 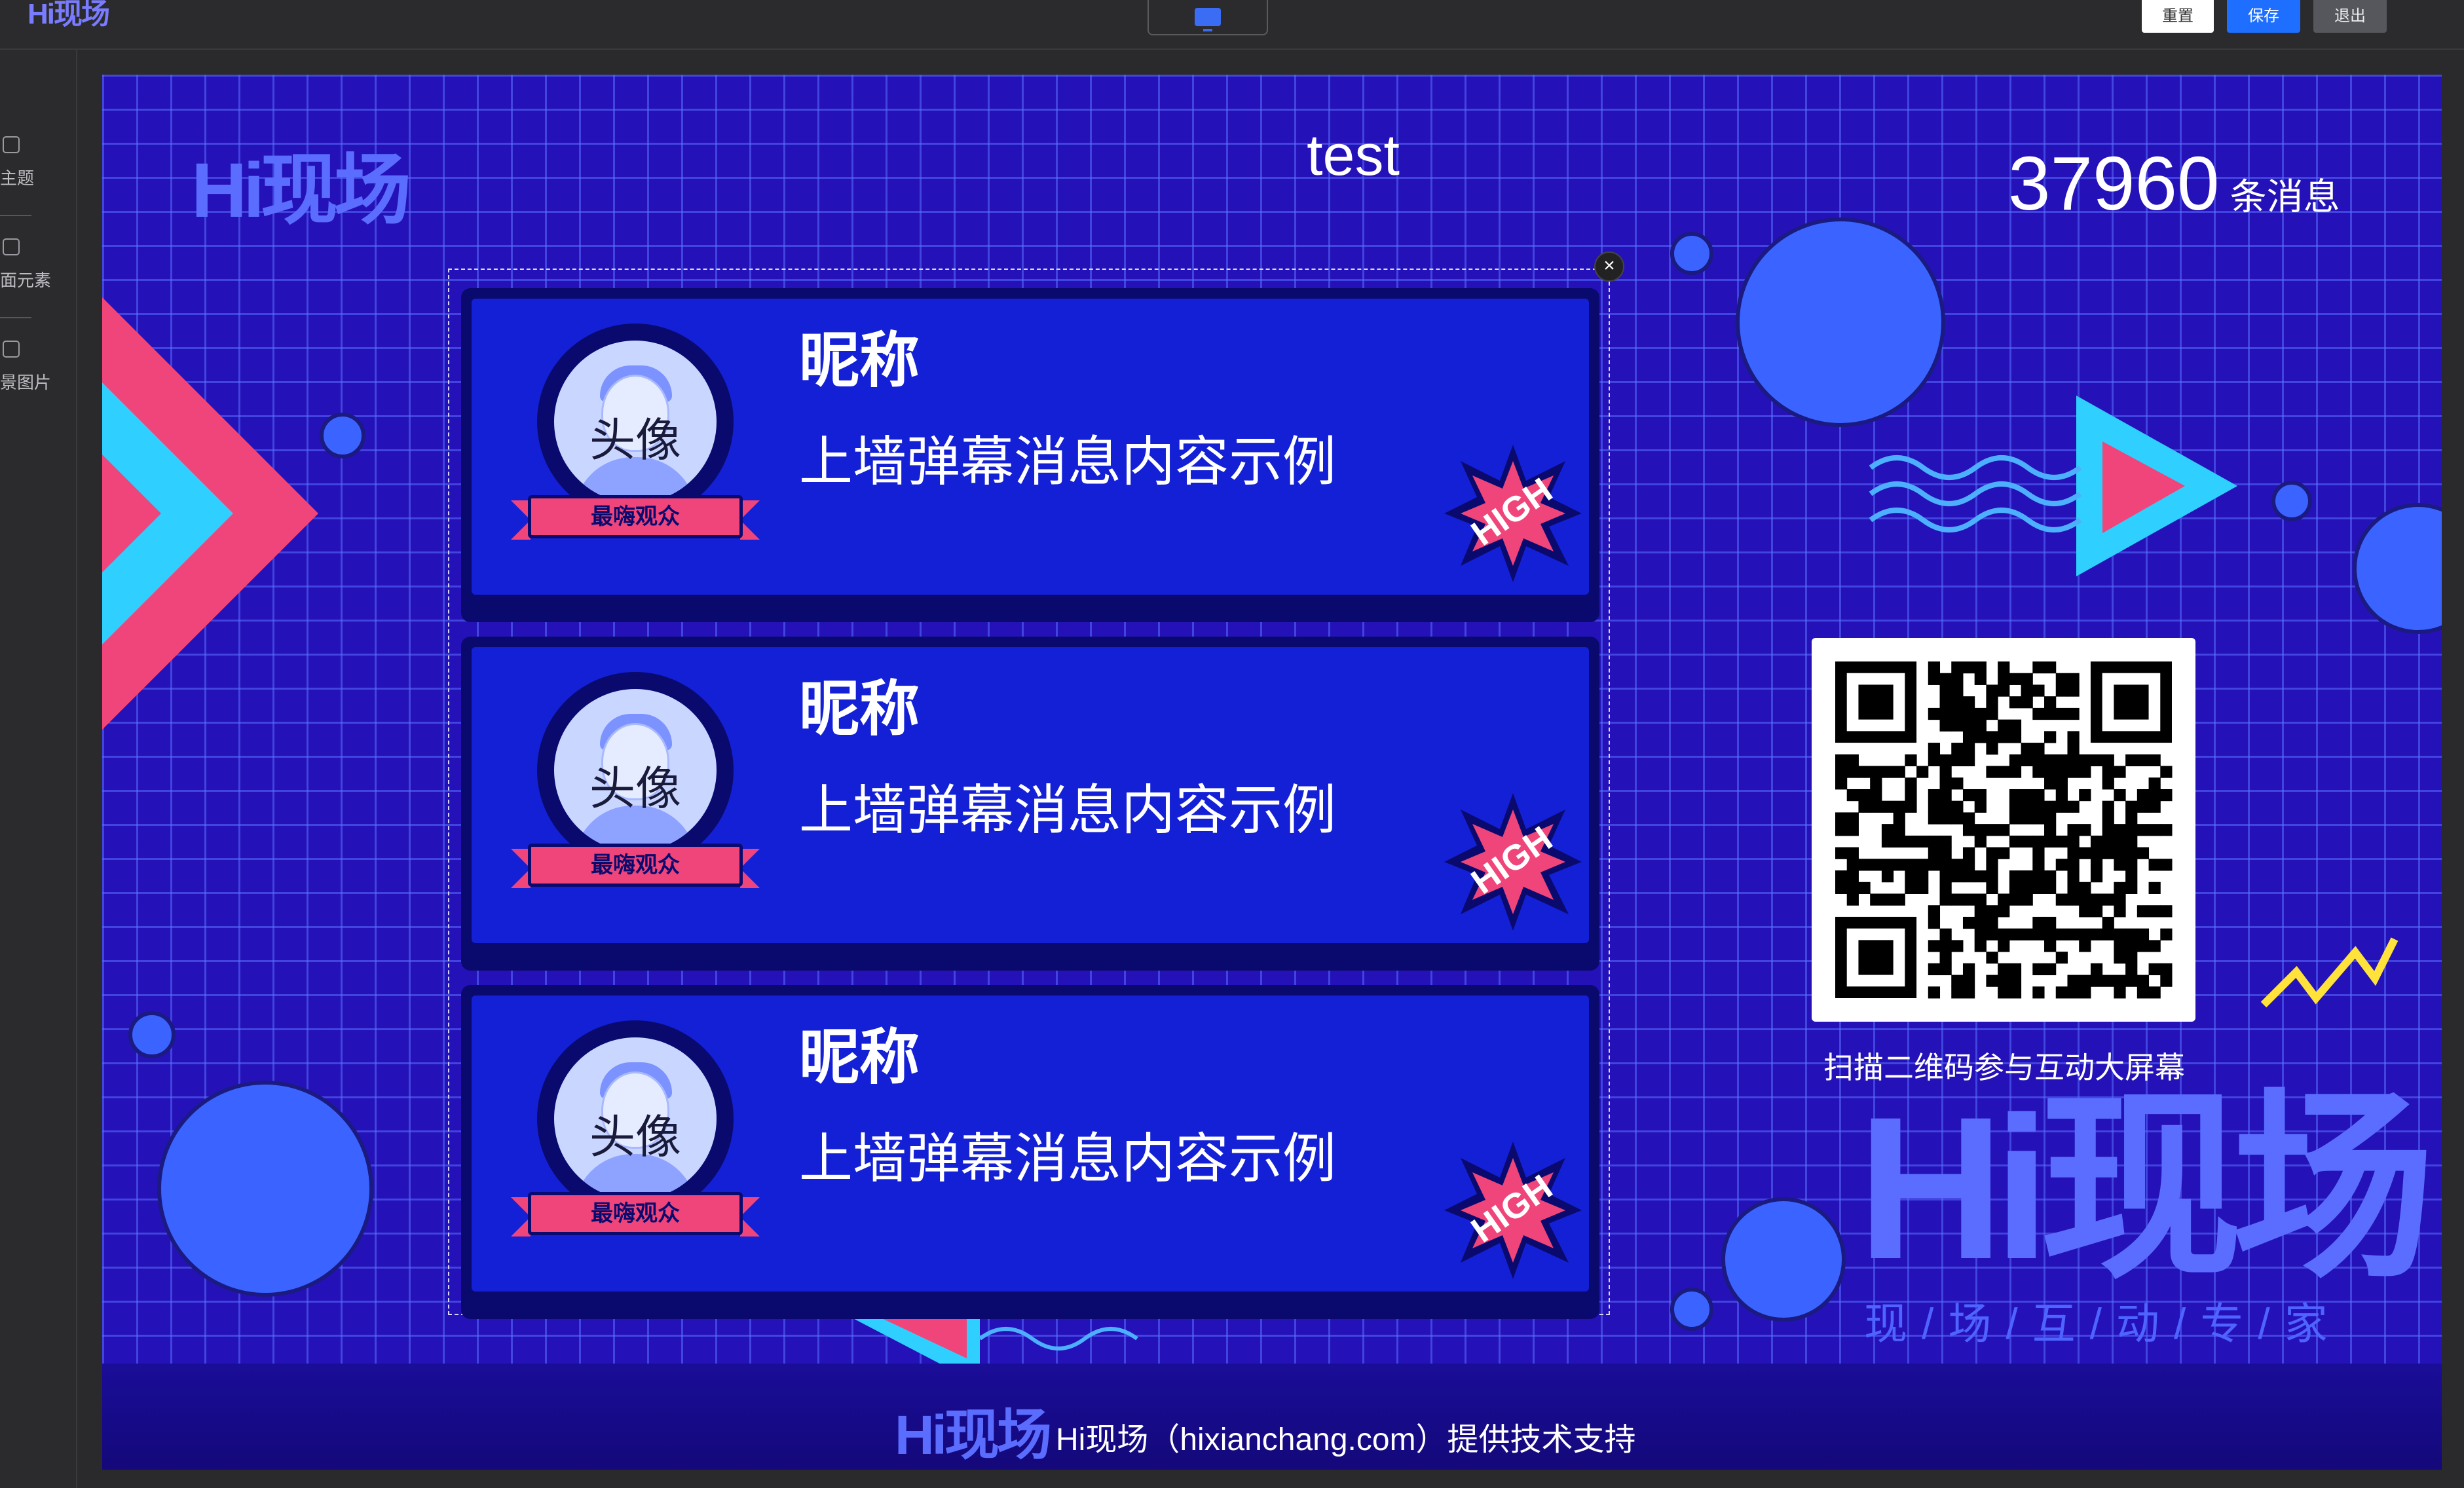 What do you see at coordinates (2178, 16) in the screenshot?
I see `reset-button: 重置` at bounding box center [2178, 16].